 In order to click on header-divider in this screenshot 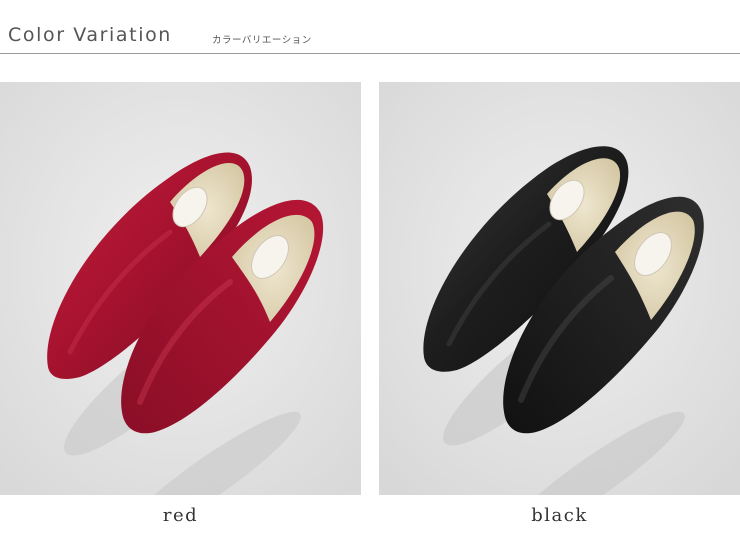, I will do `click(370, 53)`.